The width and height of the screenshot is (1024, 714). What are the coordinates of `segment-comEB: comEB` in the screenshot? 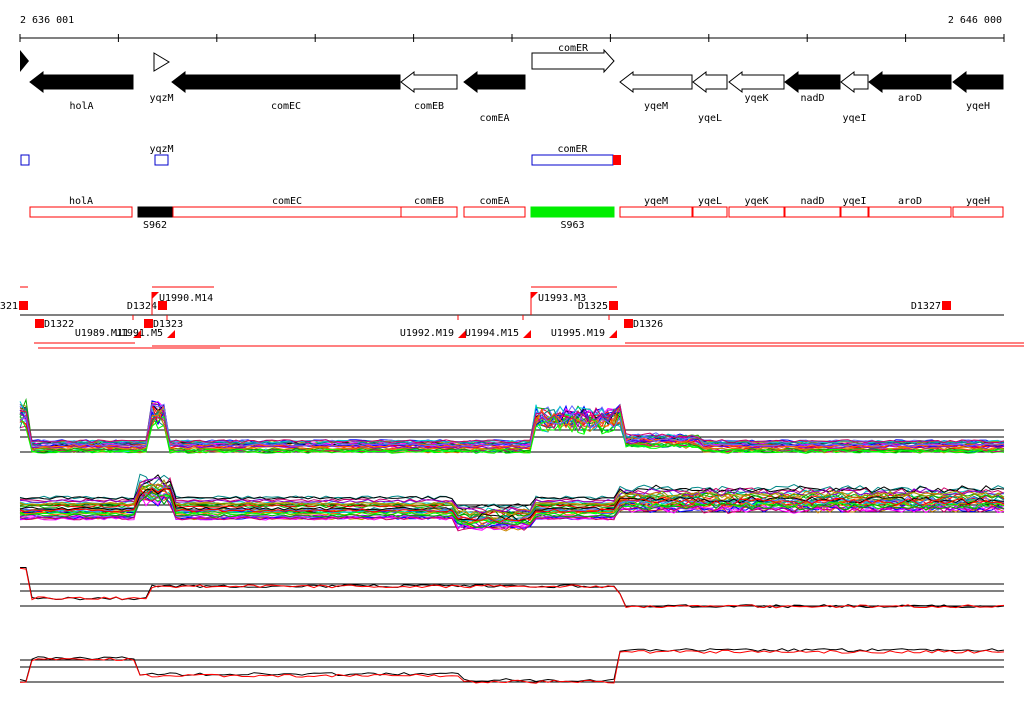 It's located at (429, 207).